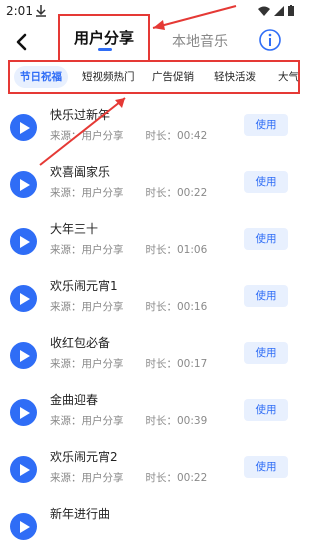 Image resolution: width=320 pixels, height=556 pixels. I want to click on chip-upbeat: 轻快活泼, so click(235, 77).